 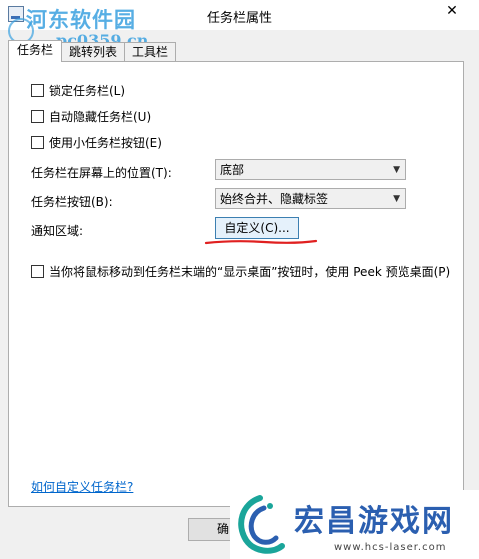 What do you see at coordinates (374, 521) in the screenshot?
I see `badge-title: 宏昌游戏网` at bounding box center [374, 521].